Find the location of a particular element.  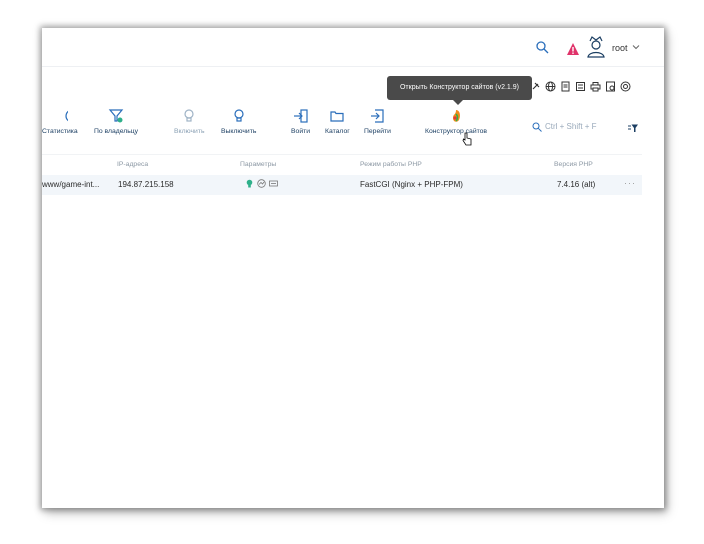

user-avatar-icon is located at coordinates (596, 47).